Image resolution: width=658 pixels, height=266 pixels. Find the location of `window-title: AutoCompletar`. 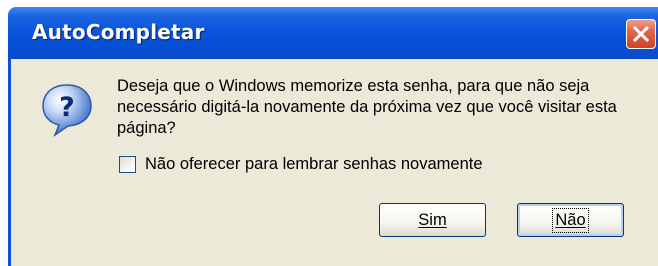

window-title: AutoCompletar is located at coordinates (118, 32).